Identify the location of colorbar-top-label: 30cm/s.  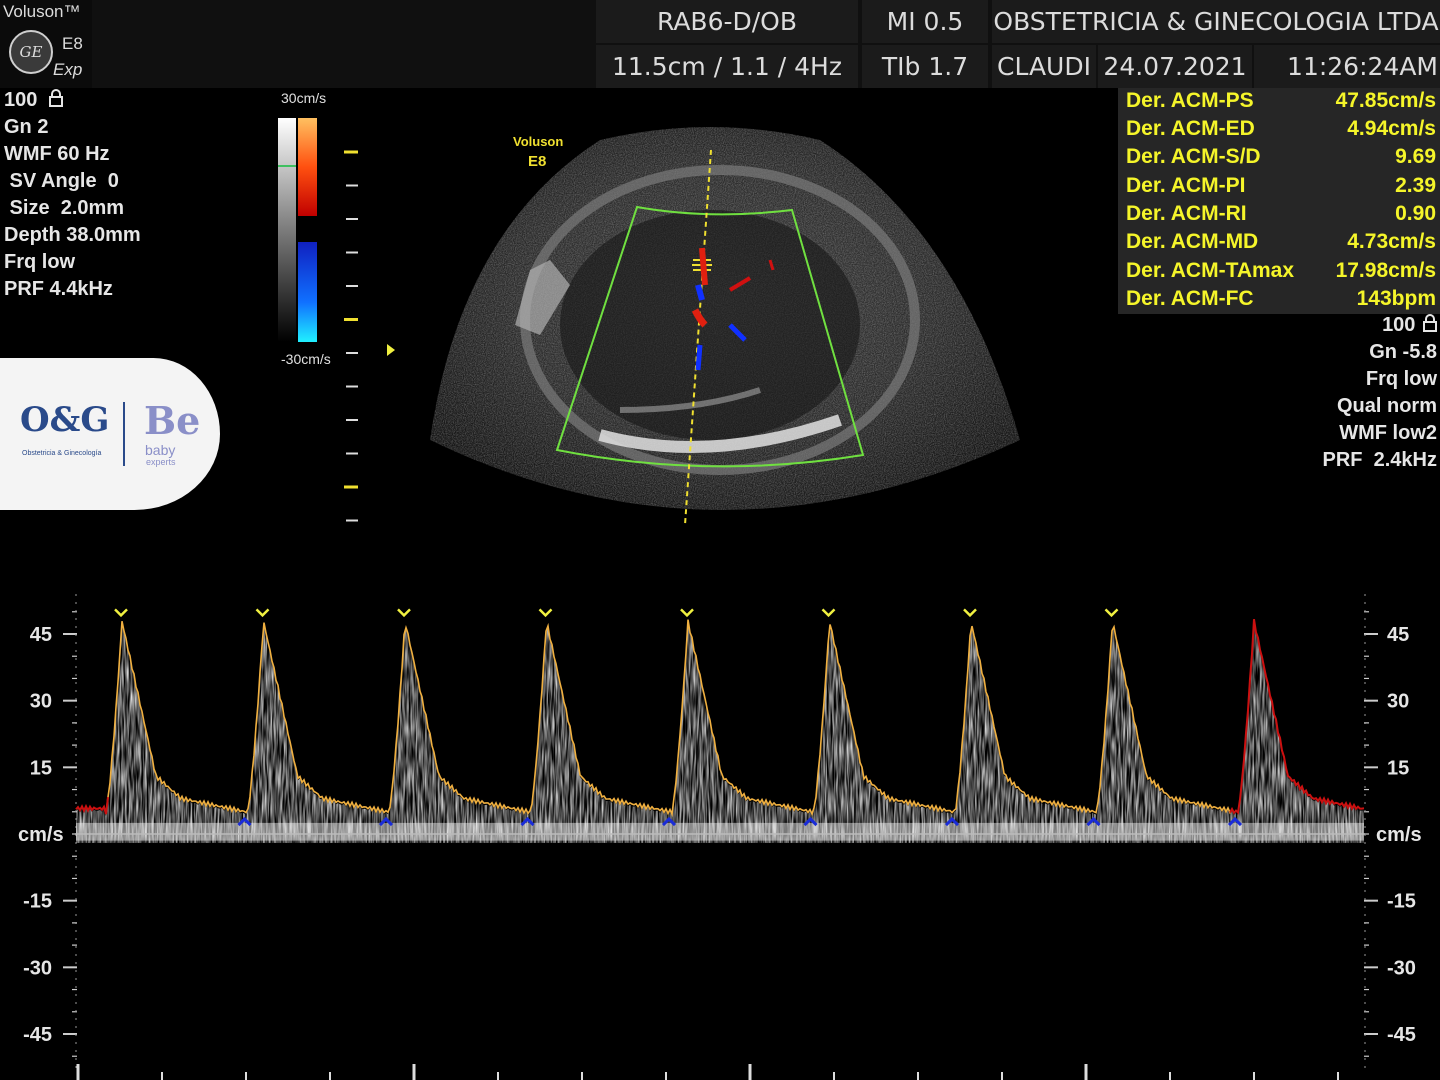
(304, 98).